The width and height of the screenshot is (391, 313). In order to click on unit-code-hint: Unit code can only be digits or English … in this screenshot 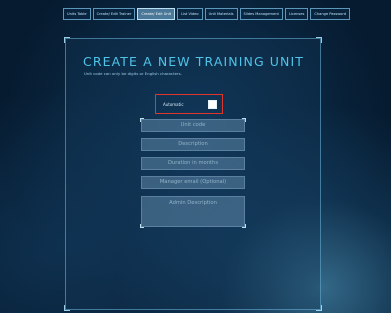, I will do `click(133, 73)`.